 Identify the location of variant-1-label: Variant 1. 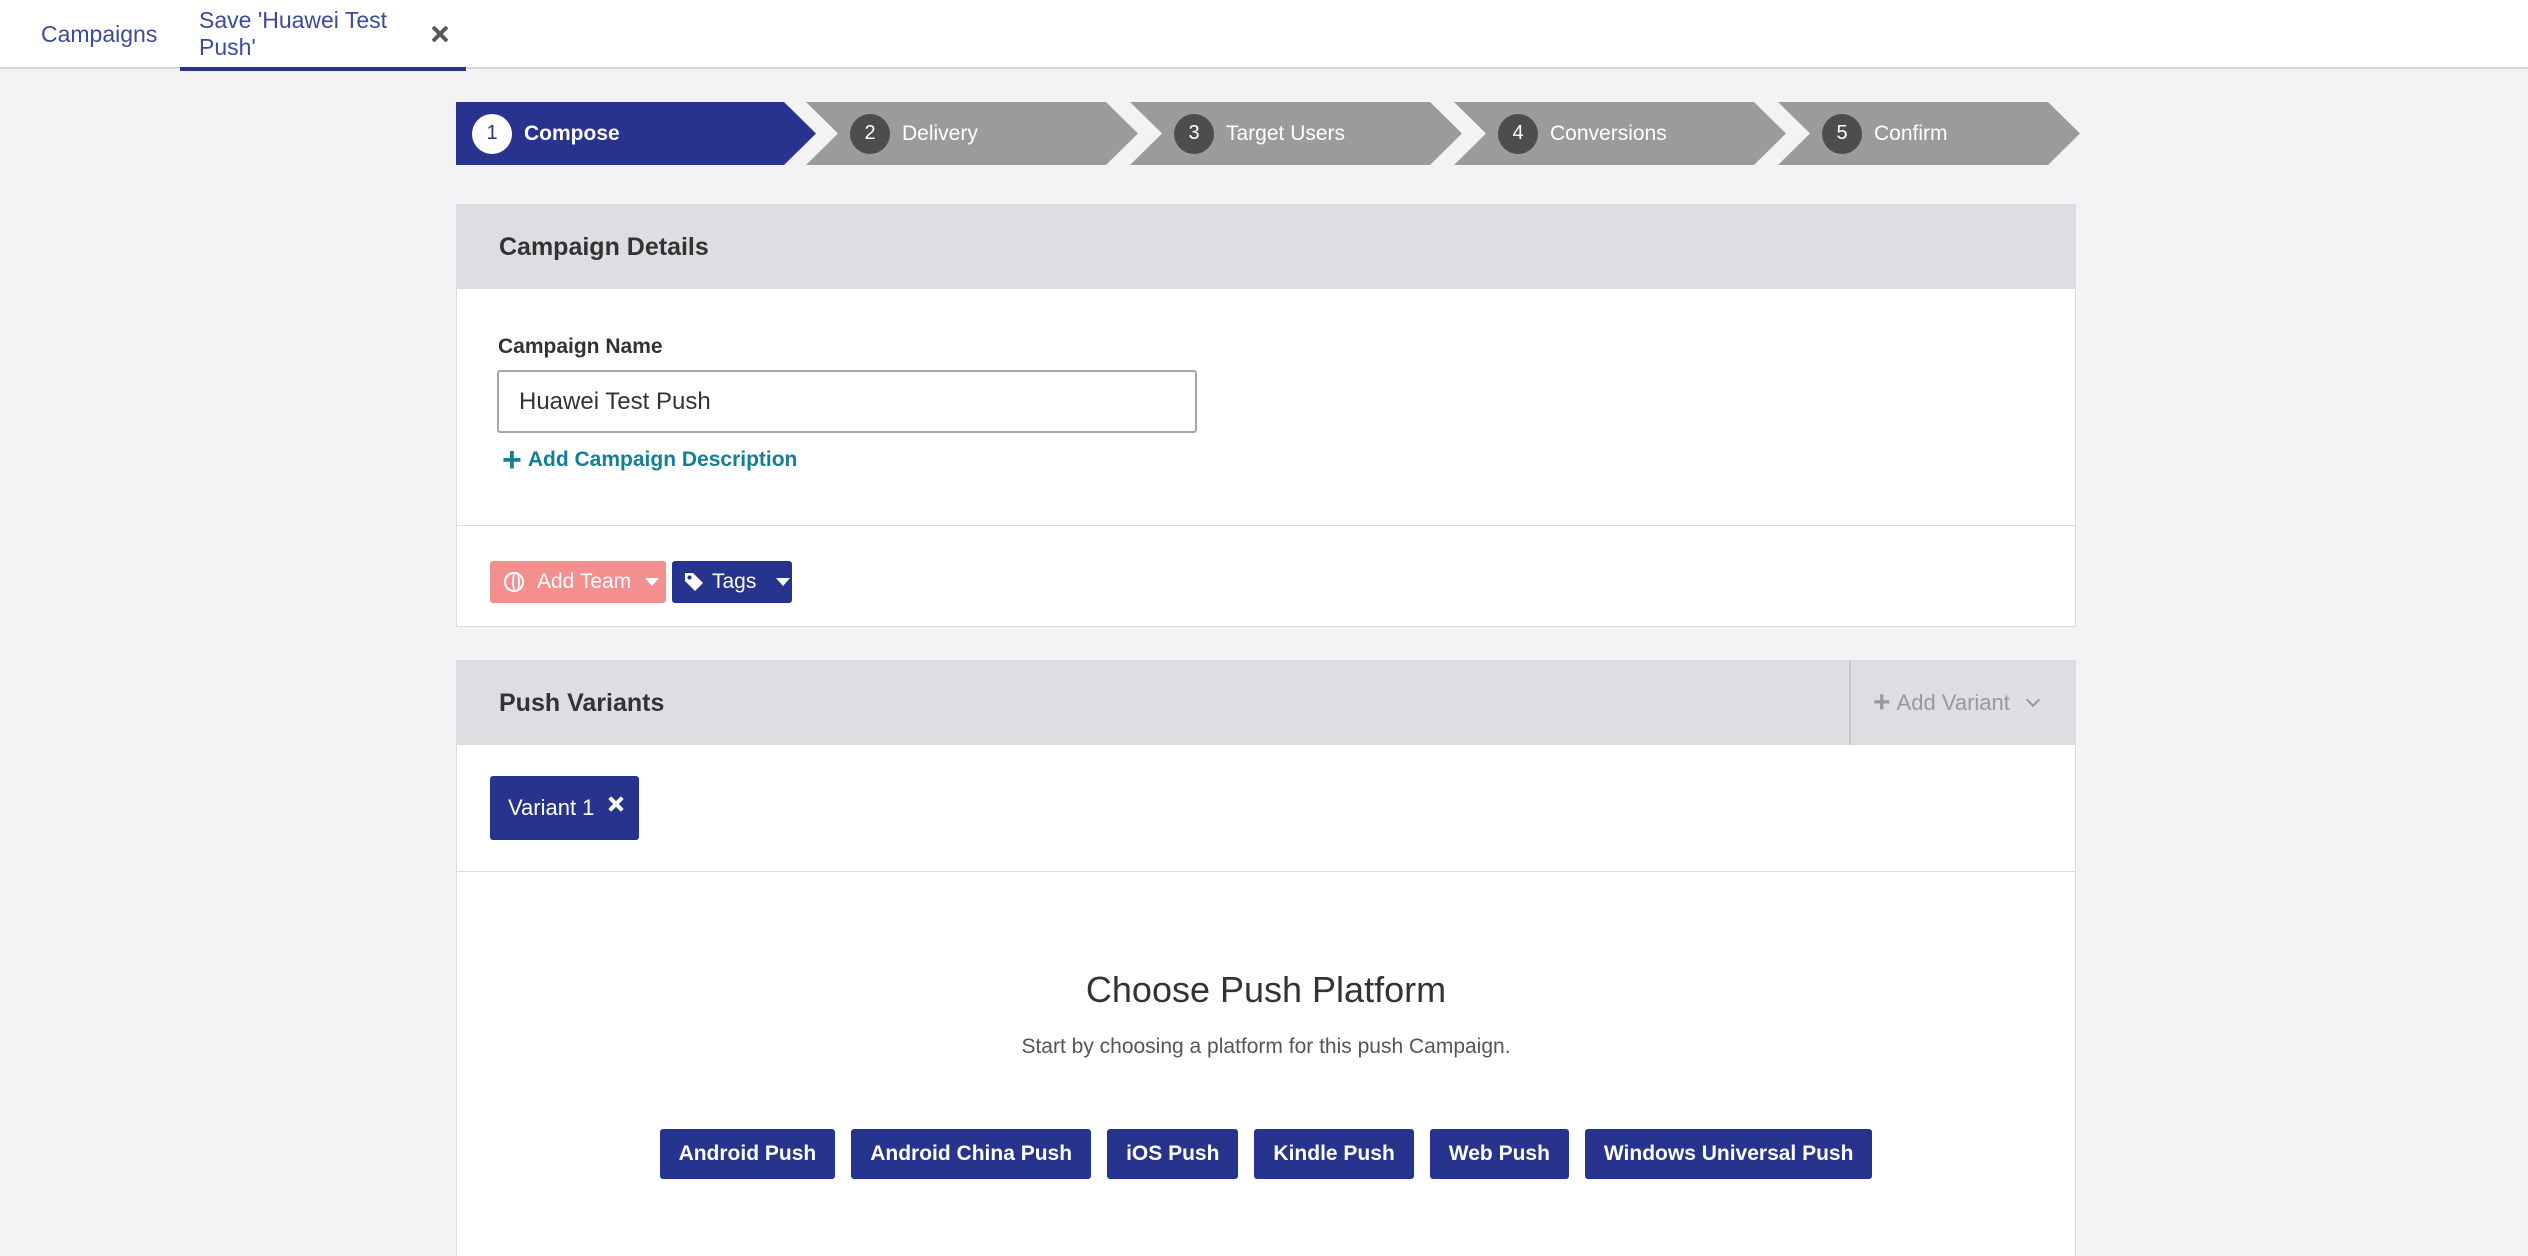
(551, 807).